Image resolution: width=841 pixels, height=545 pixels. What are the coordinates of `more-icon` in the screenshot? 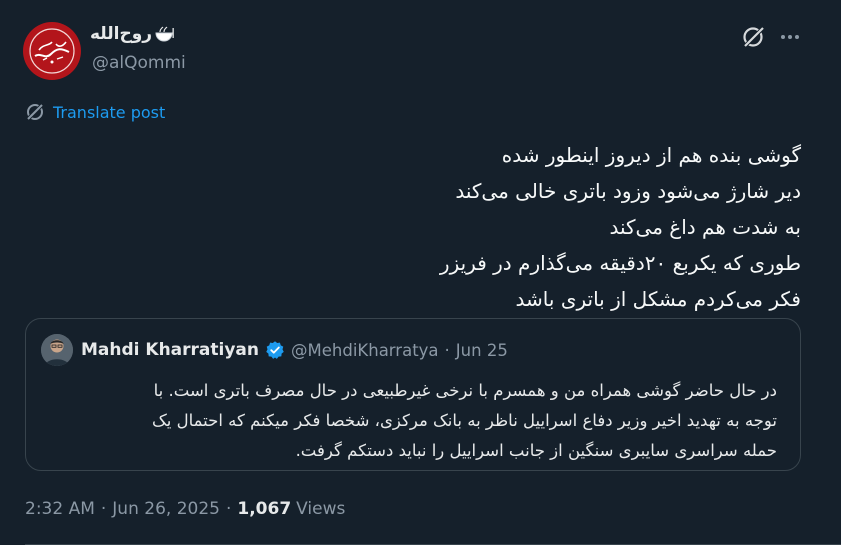 It's located at (790, 37).